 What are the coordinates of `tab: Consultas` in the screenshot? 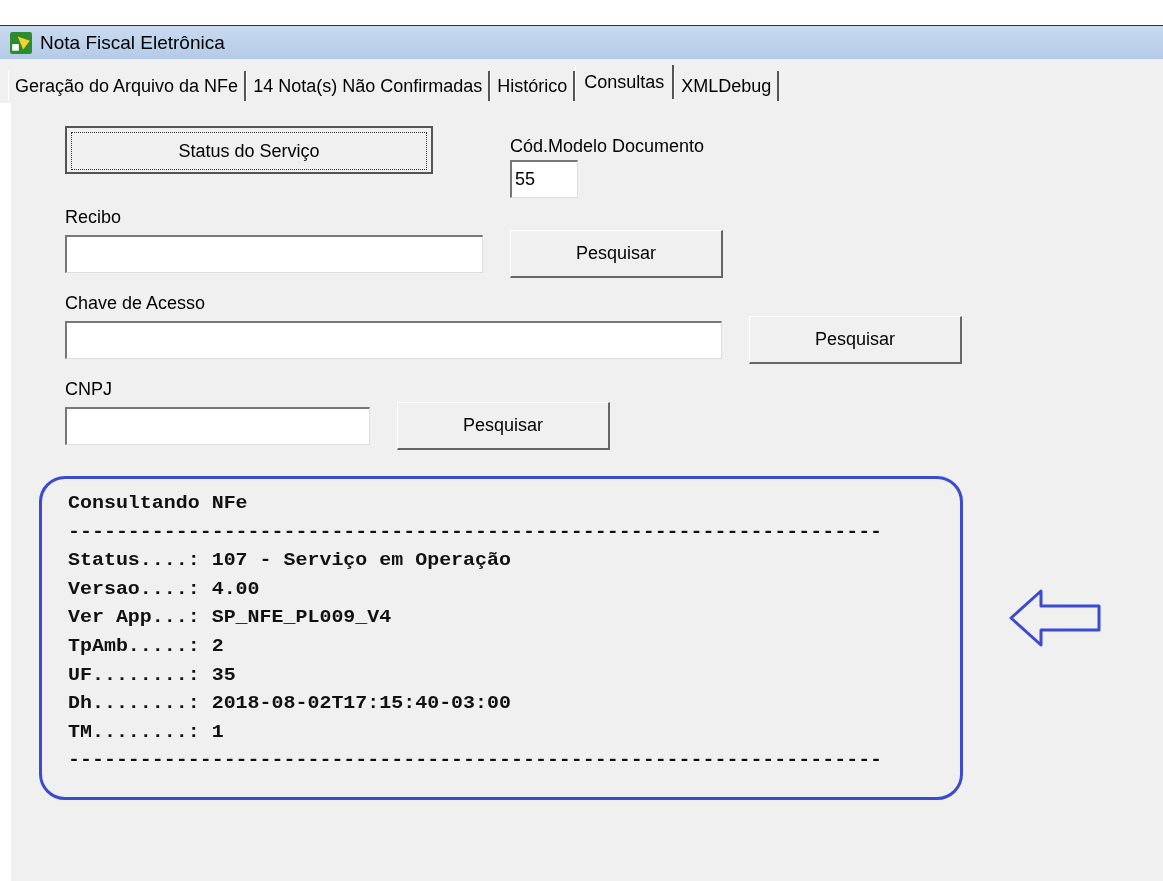 It's located at (625, 82).